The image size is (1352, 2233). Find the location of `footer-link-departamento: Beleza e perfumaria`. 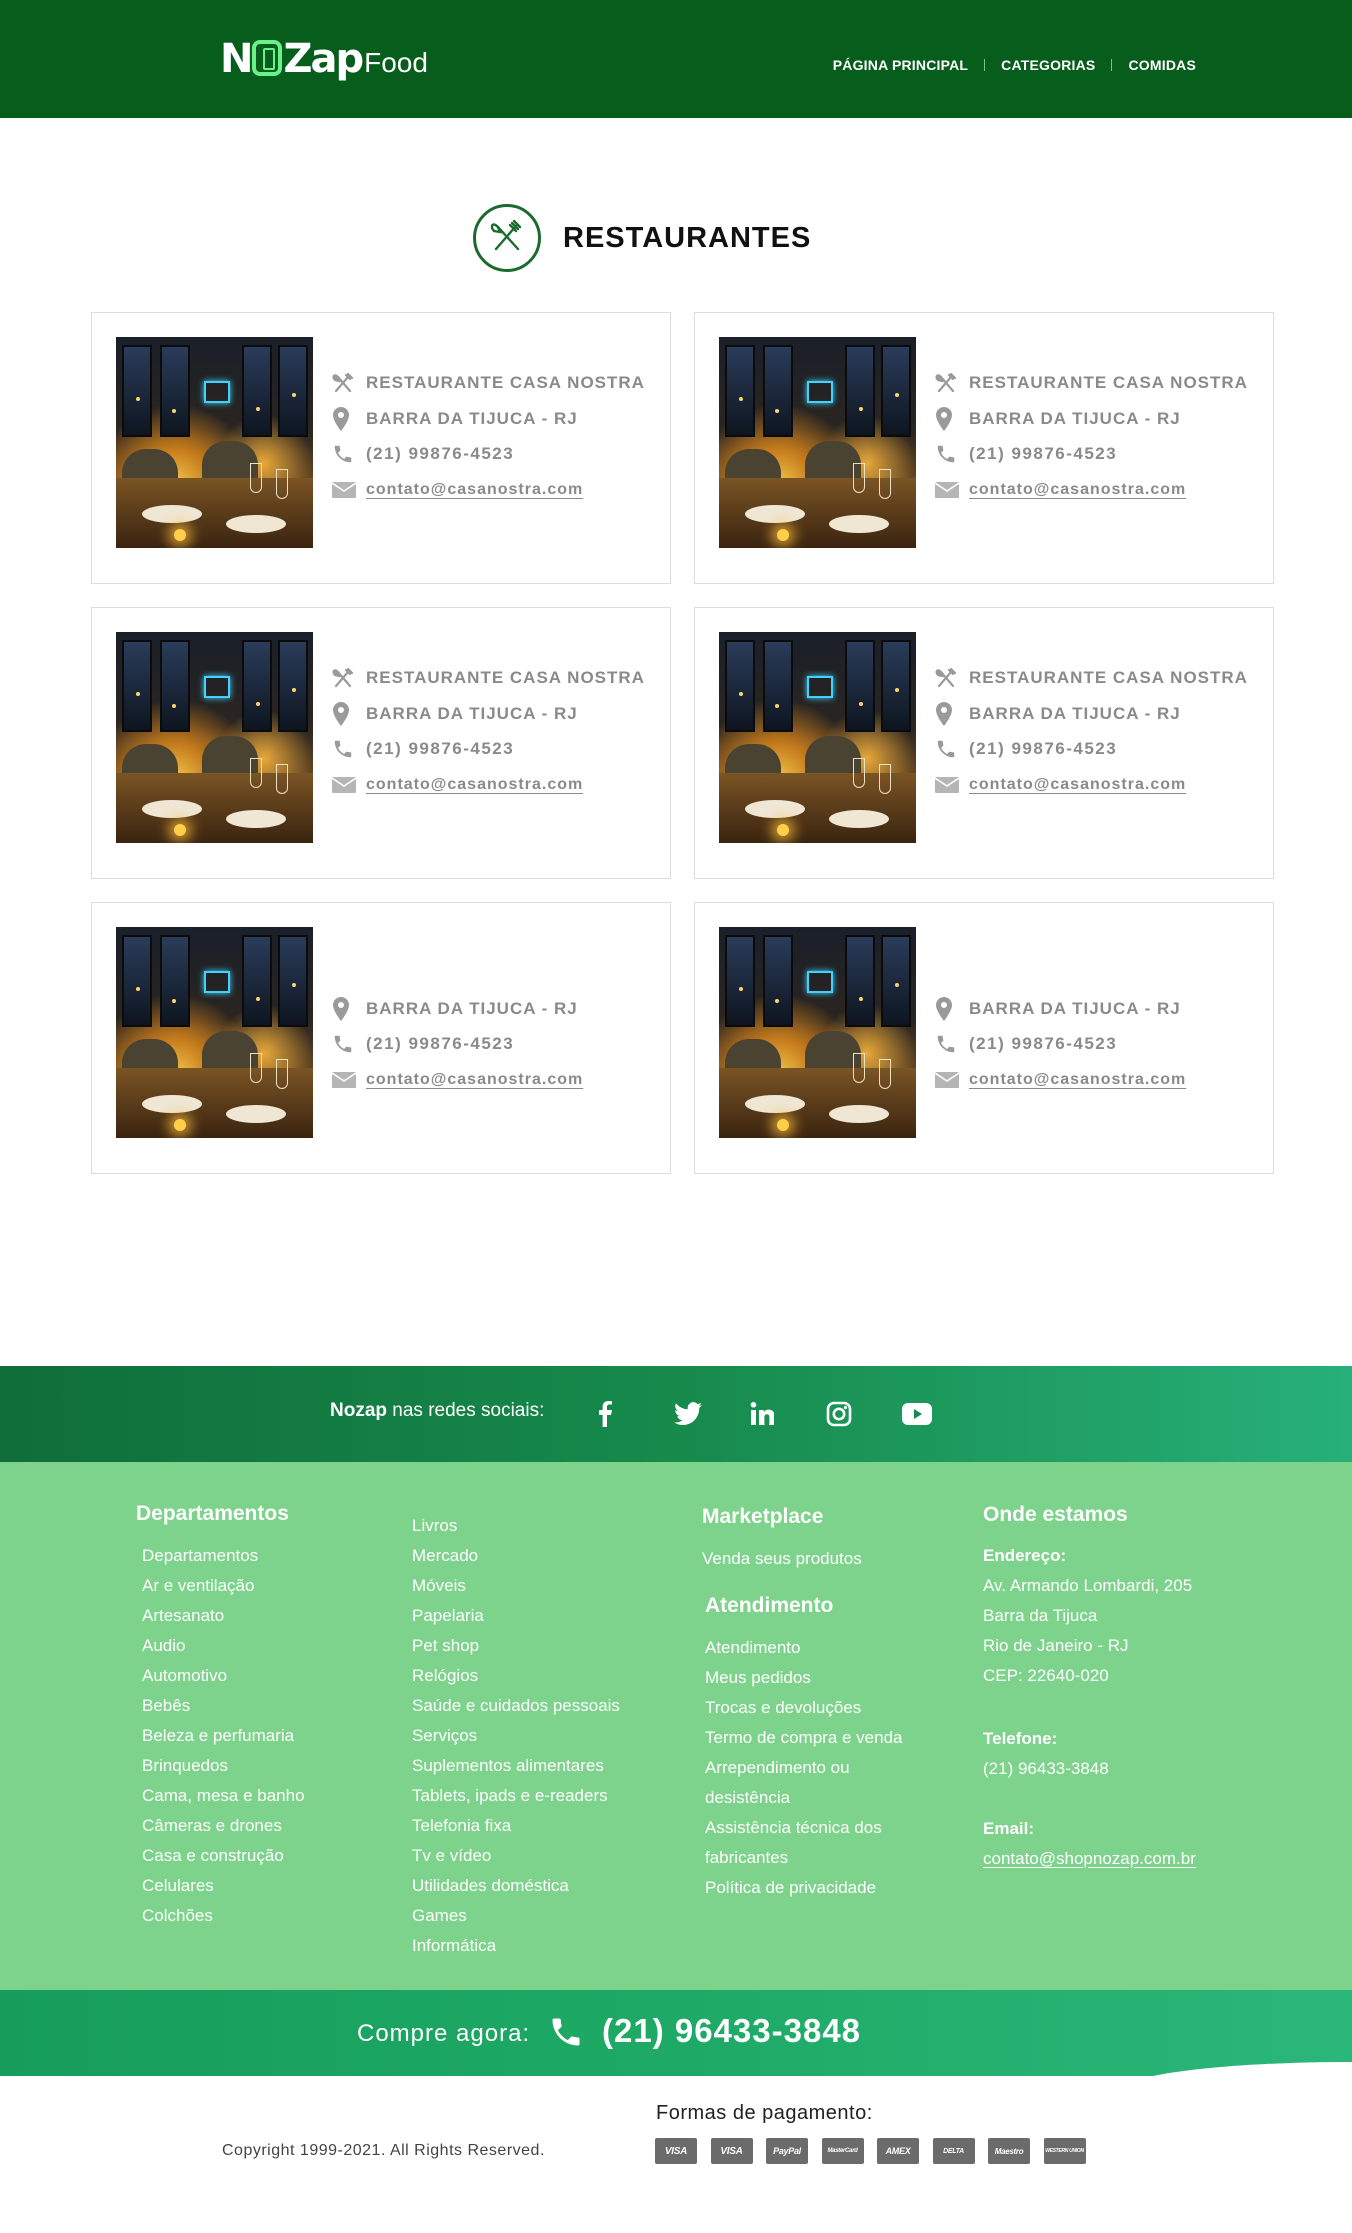

footer-link-departamento: Beleza e perfumaria is located at coordinates (223, 1736).